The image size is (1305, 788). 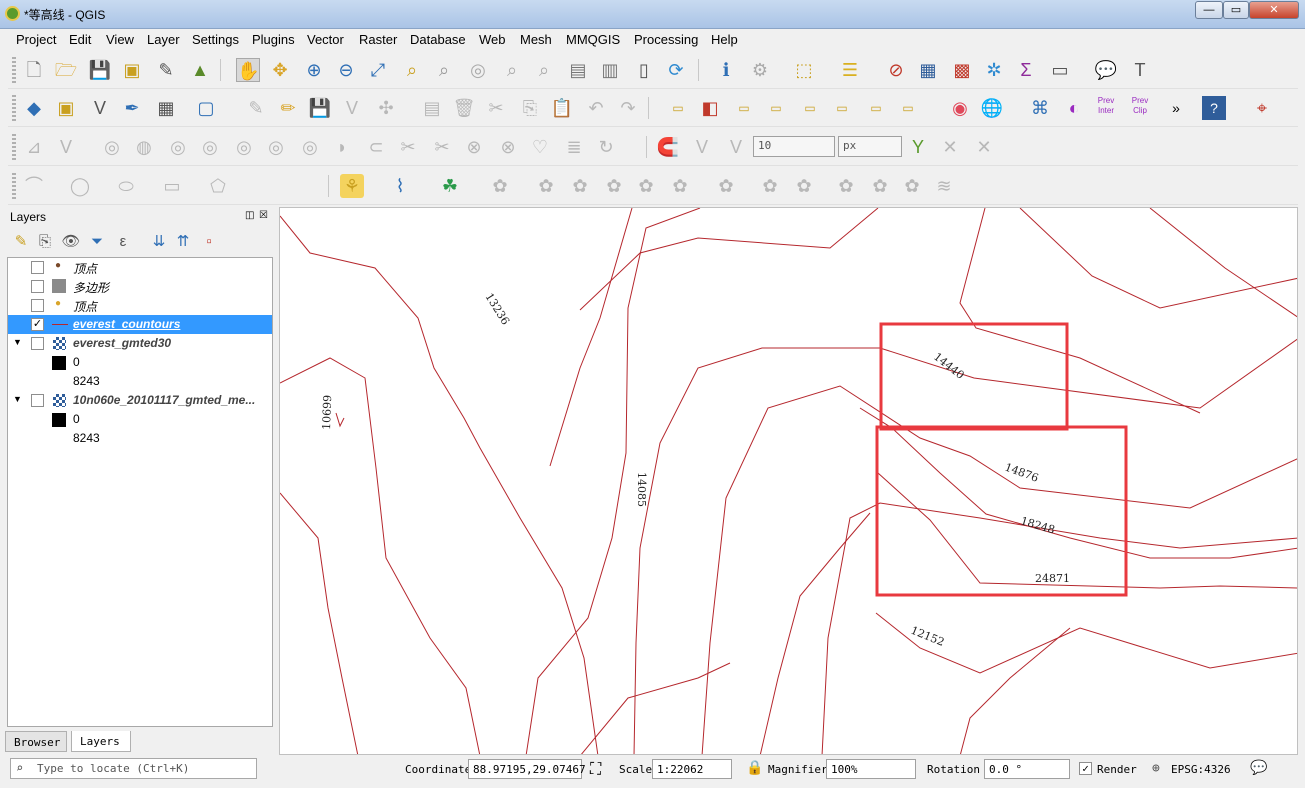 I want to click on add-regular-polygon-icon: ⬠, so click(x=218, y=186).